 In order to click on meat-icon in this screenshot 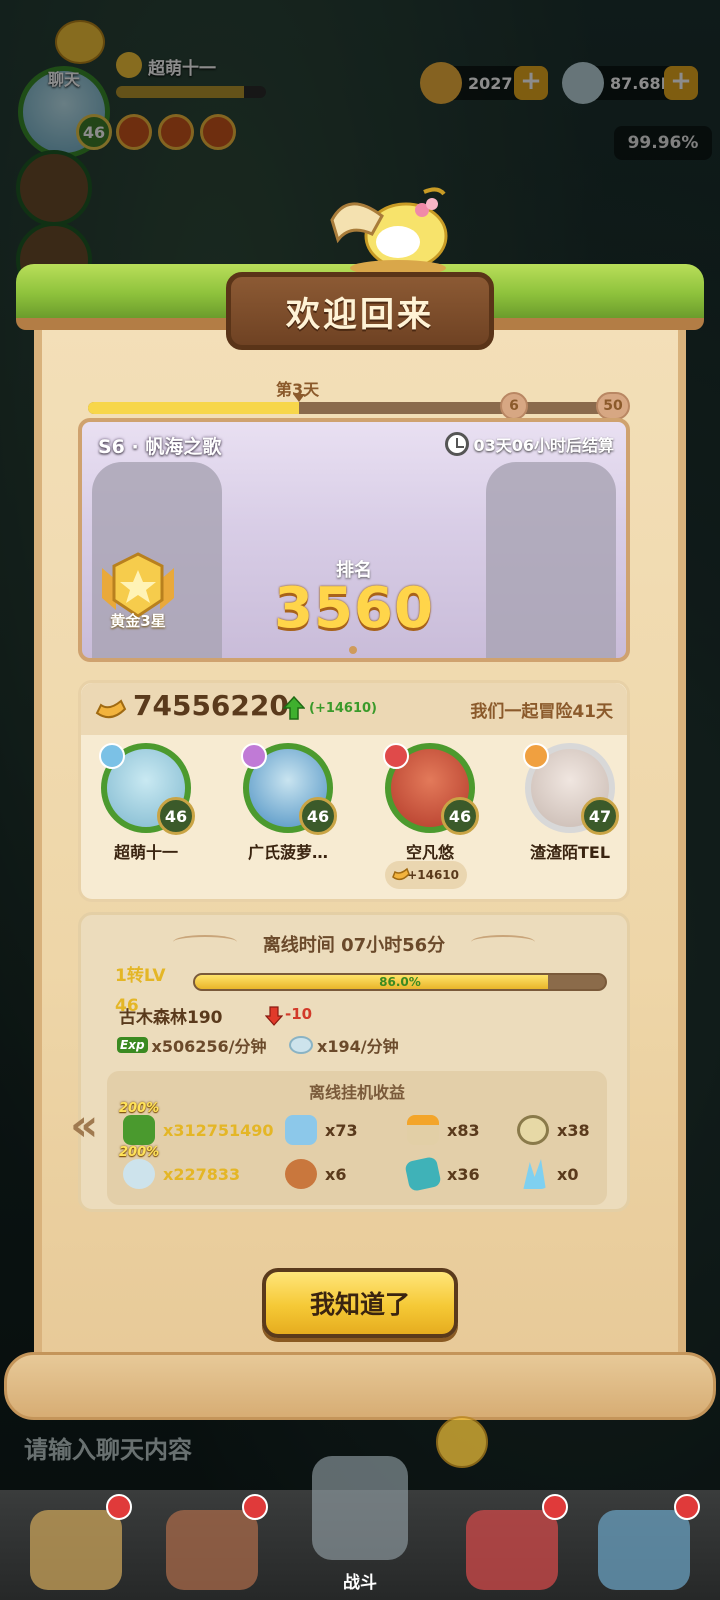, I will do `click(301, 1174)`.